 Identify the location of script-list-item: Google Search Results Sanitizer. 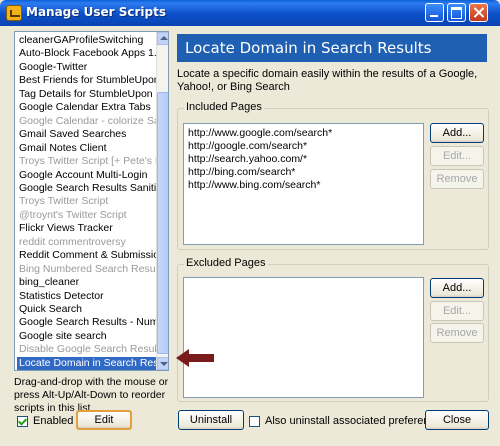
(87, 188).